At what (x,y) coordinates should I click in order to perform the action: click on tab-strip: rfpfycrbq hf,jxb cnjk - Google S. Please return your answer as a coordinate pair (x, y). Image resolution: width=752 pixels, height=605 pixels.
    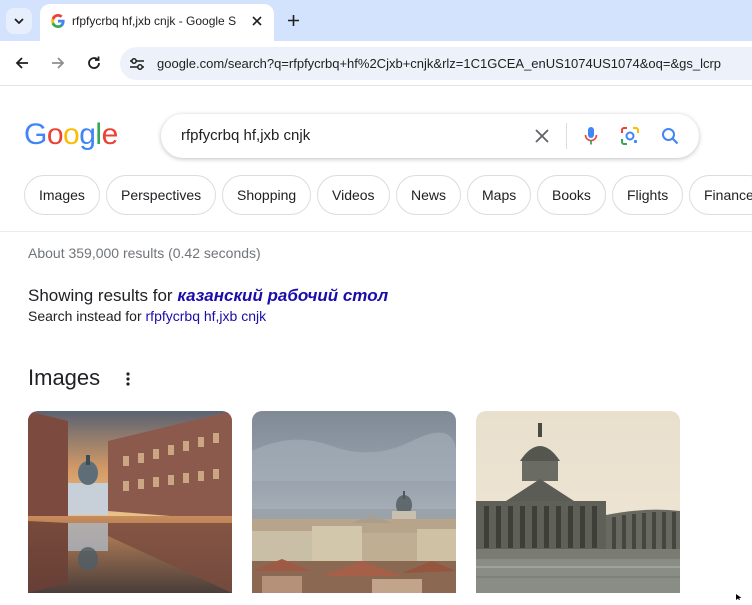
    Looking at the image, I should click on (376, 20).